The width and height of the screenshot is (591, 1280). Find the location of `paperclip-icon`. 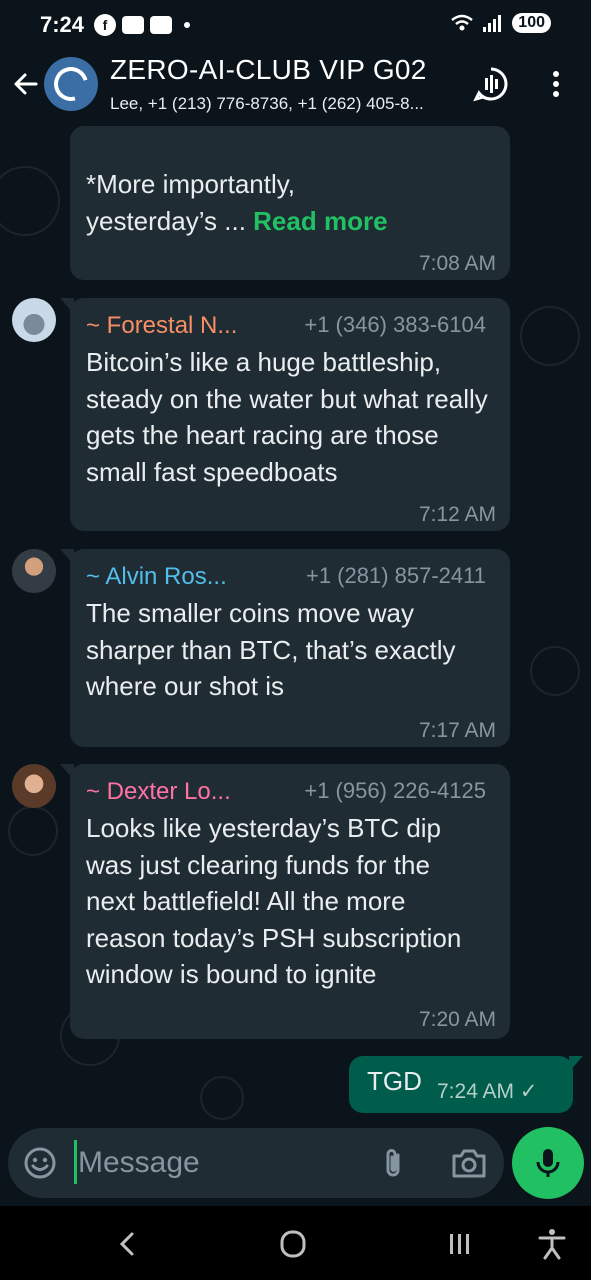

paperclip-icon is located at coordinates (394, 1163).